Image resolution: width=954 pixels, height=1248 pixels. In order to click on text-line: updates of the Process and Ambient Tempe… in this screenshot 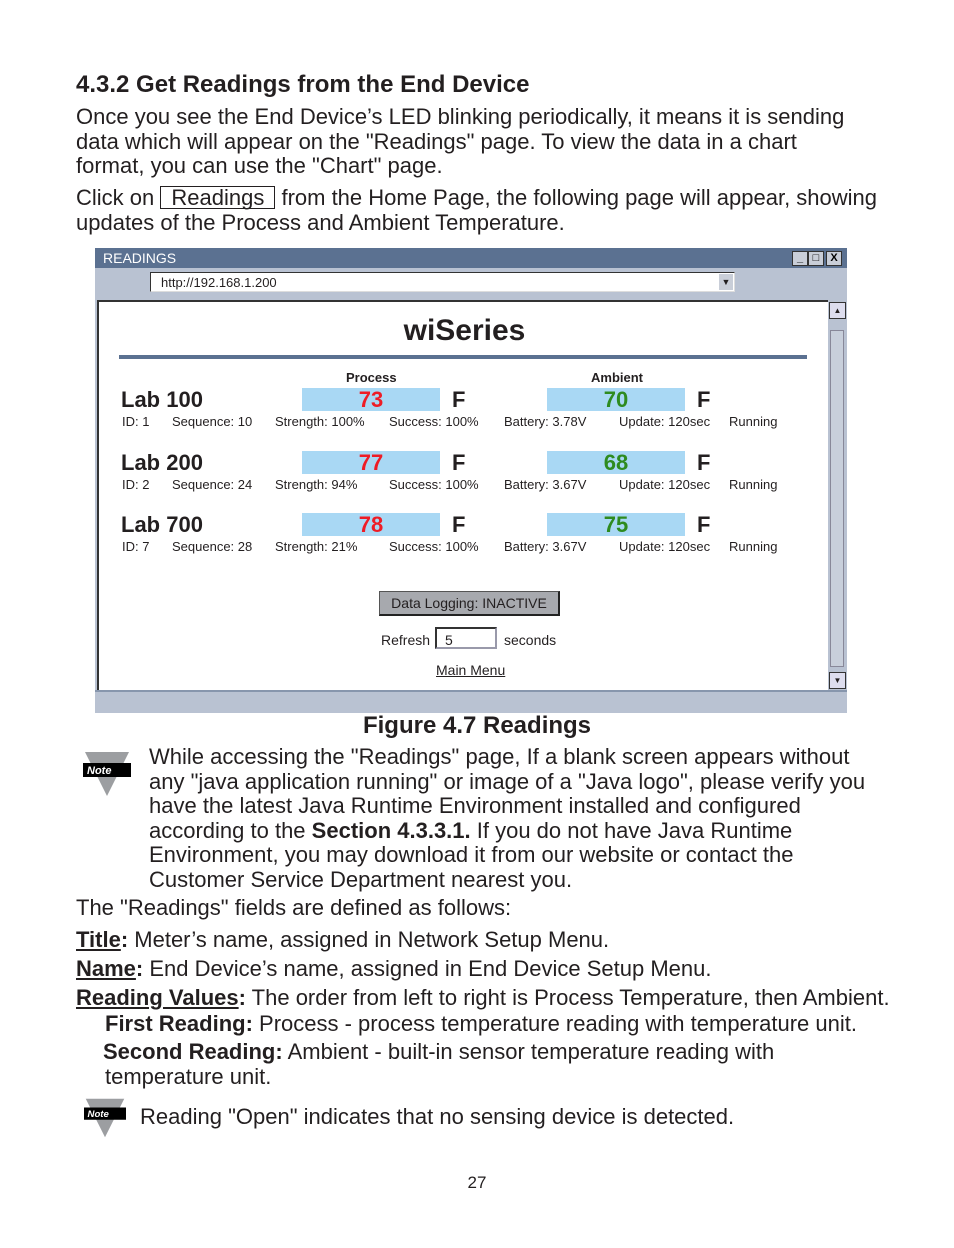, I will do `click(320, 222)`.